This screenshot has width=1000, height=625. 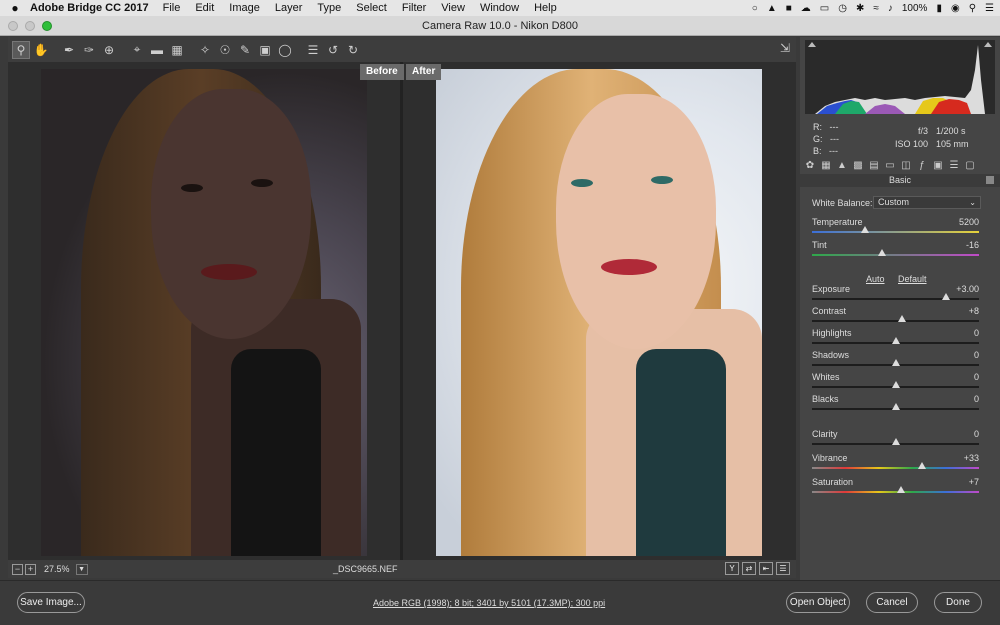 I want to click on slider-value: 5200, so click(x=969, y=222).